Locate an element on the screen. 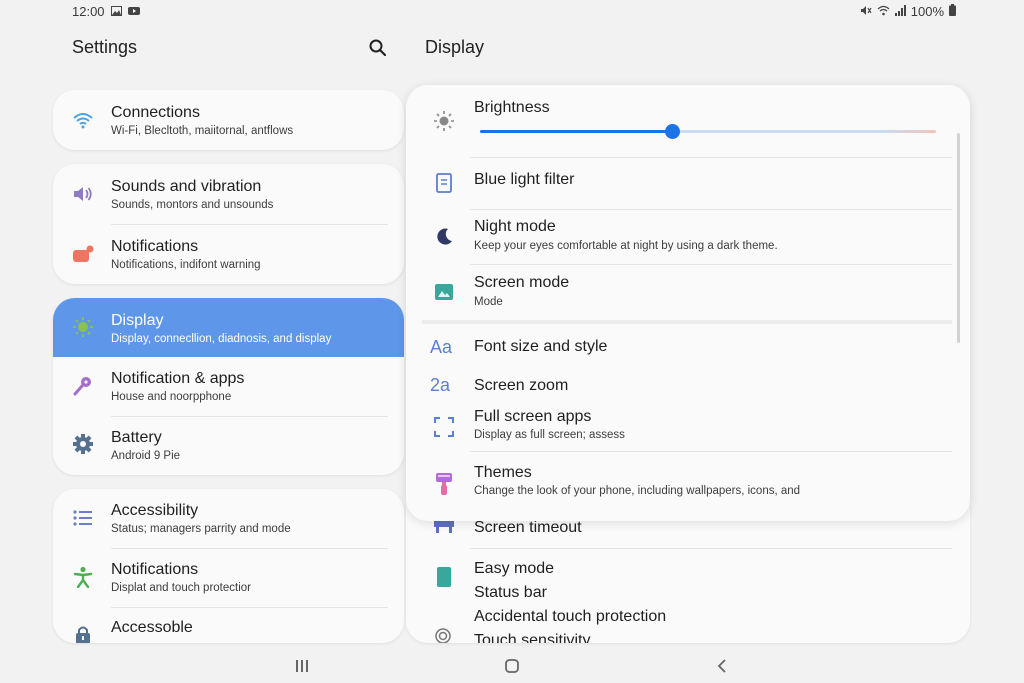  settings-item-accessoble: Accessoble is located at coordinates (228, 625).